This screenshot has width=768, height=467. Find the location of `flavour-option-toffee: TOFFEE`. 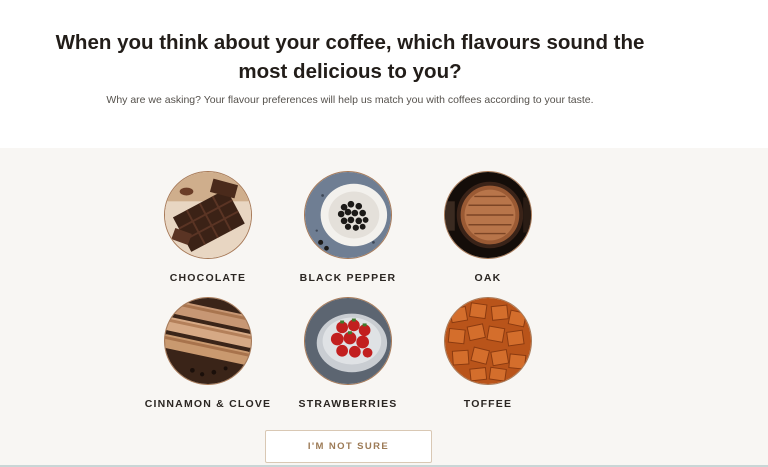

flavour-option-toffee: TOFFEE is located at coordinates (488, 353).